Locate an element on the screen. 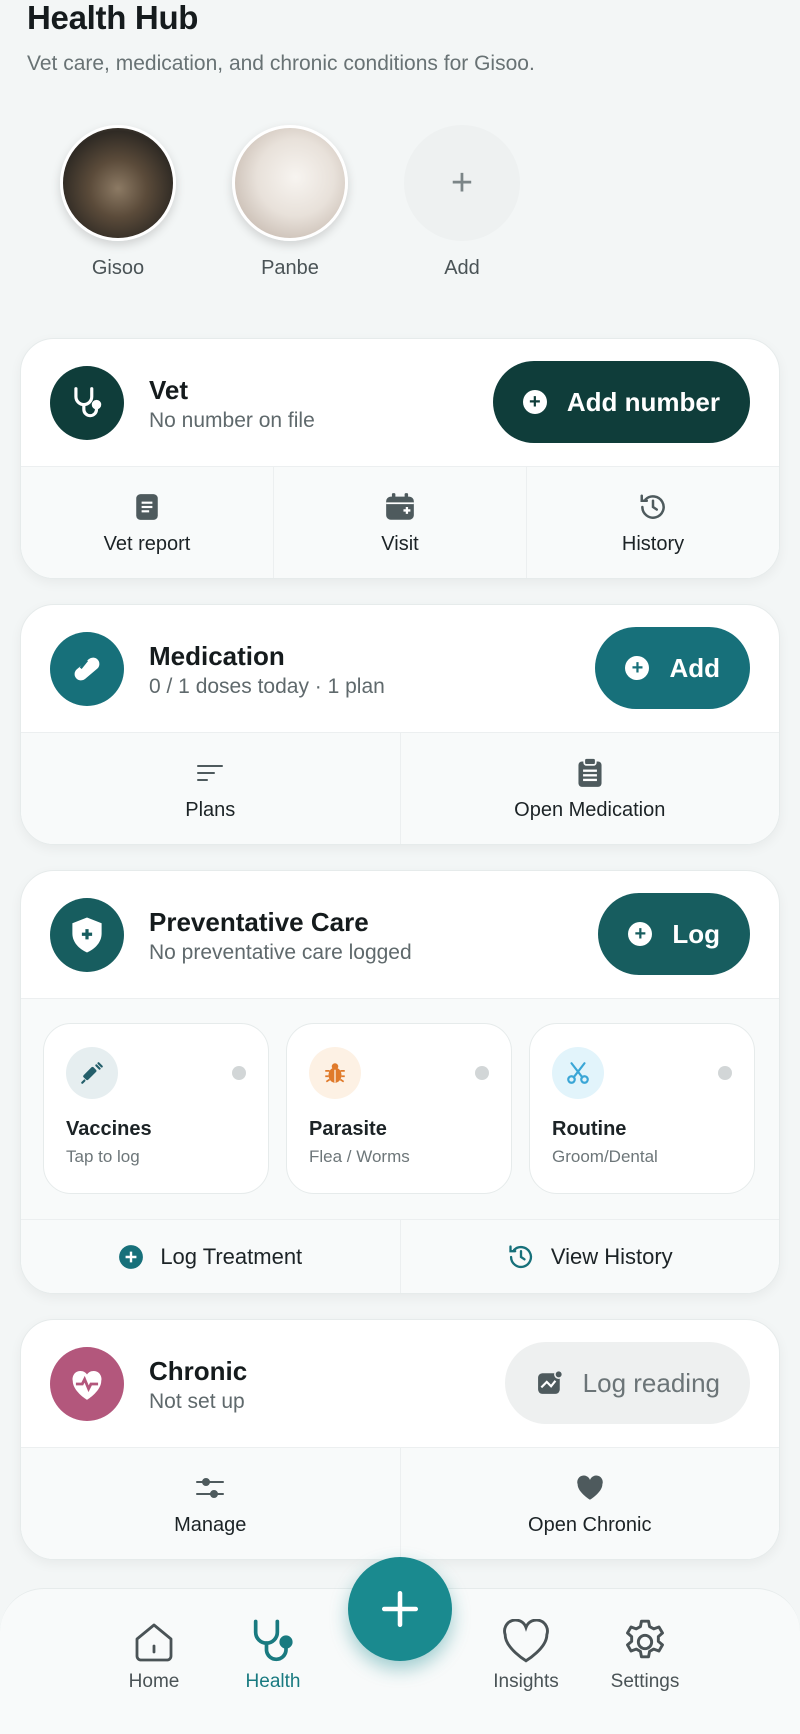  add-number-button: + Add number is located at coordinates (621, 402).